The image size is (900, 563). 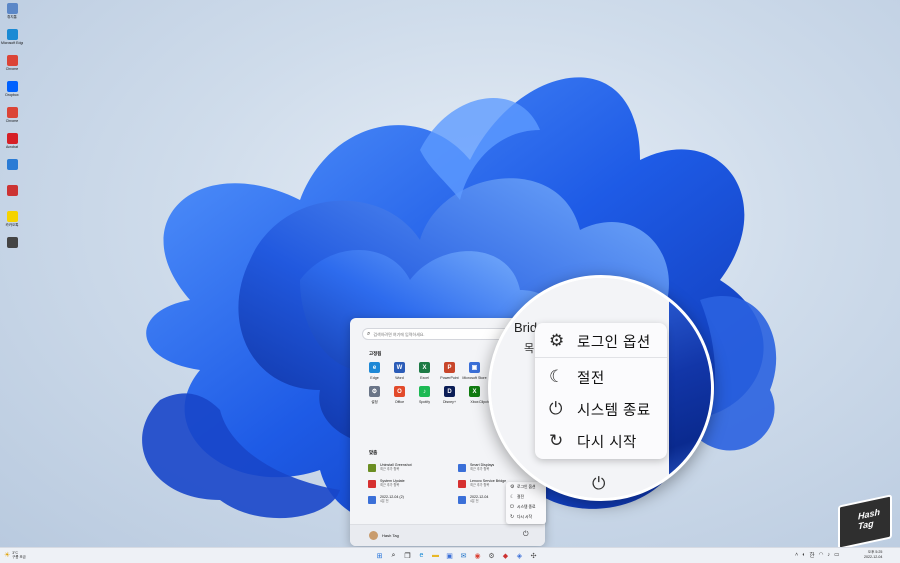 I want to click on pinned-app: W Word, so click(x=399, y=371).